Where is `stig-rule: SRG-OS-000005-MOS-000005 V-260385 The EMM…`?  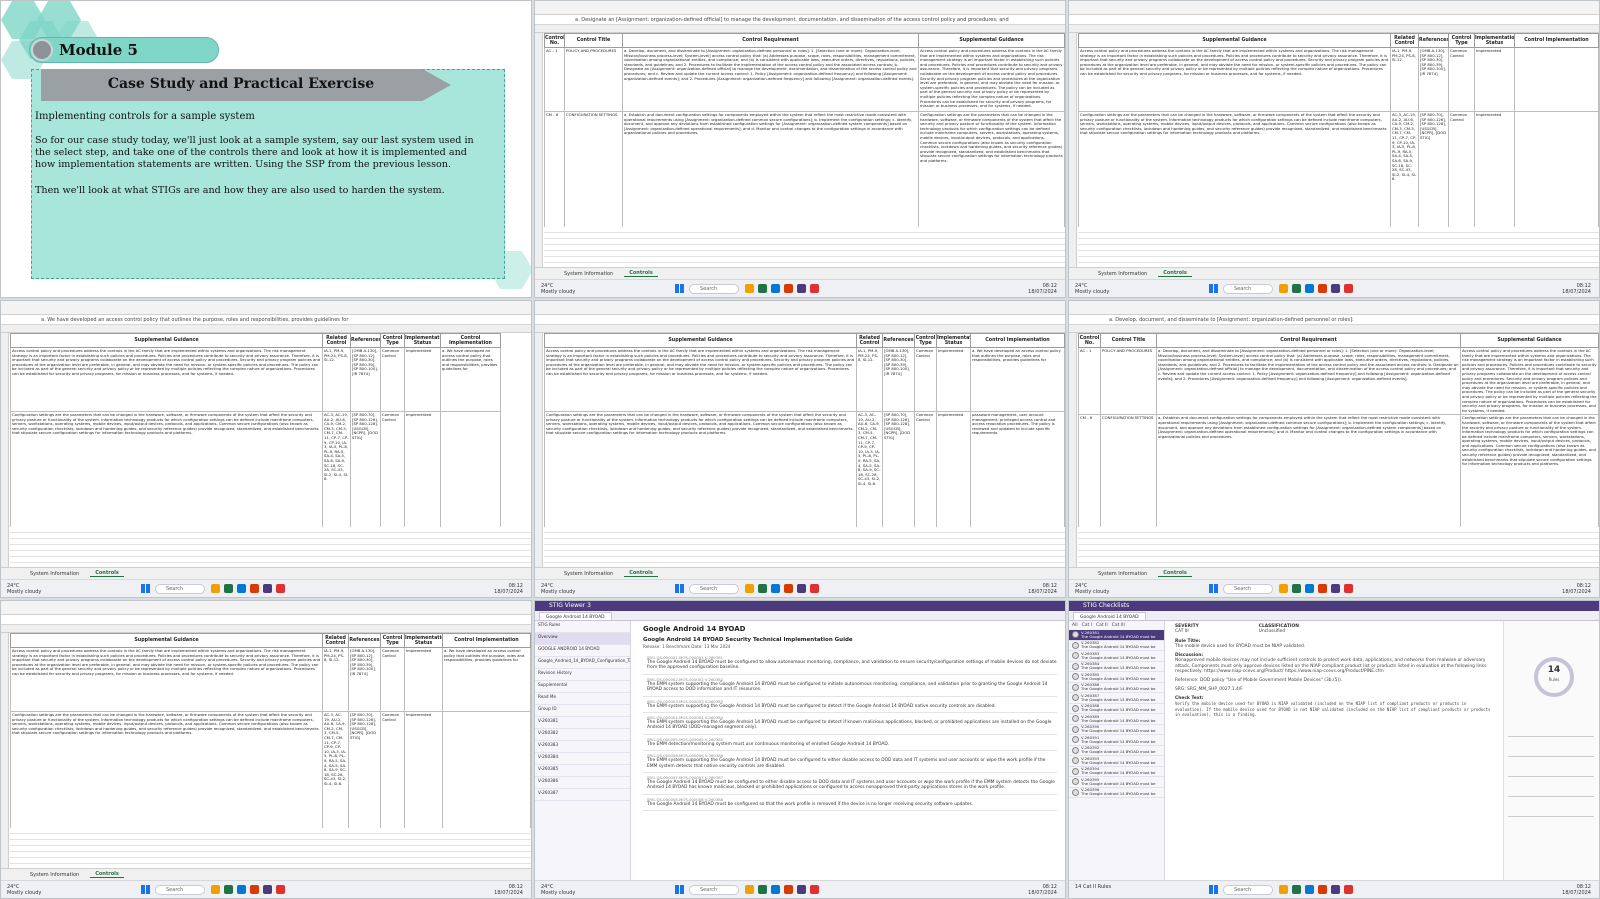 stig-rule: SRG-OS-000005-MOS-000005 V-260385 The EMM… is located at coordinates (850, 743).